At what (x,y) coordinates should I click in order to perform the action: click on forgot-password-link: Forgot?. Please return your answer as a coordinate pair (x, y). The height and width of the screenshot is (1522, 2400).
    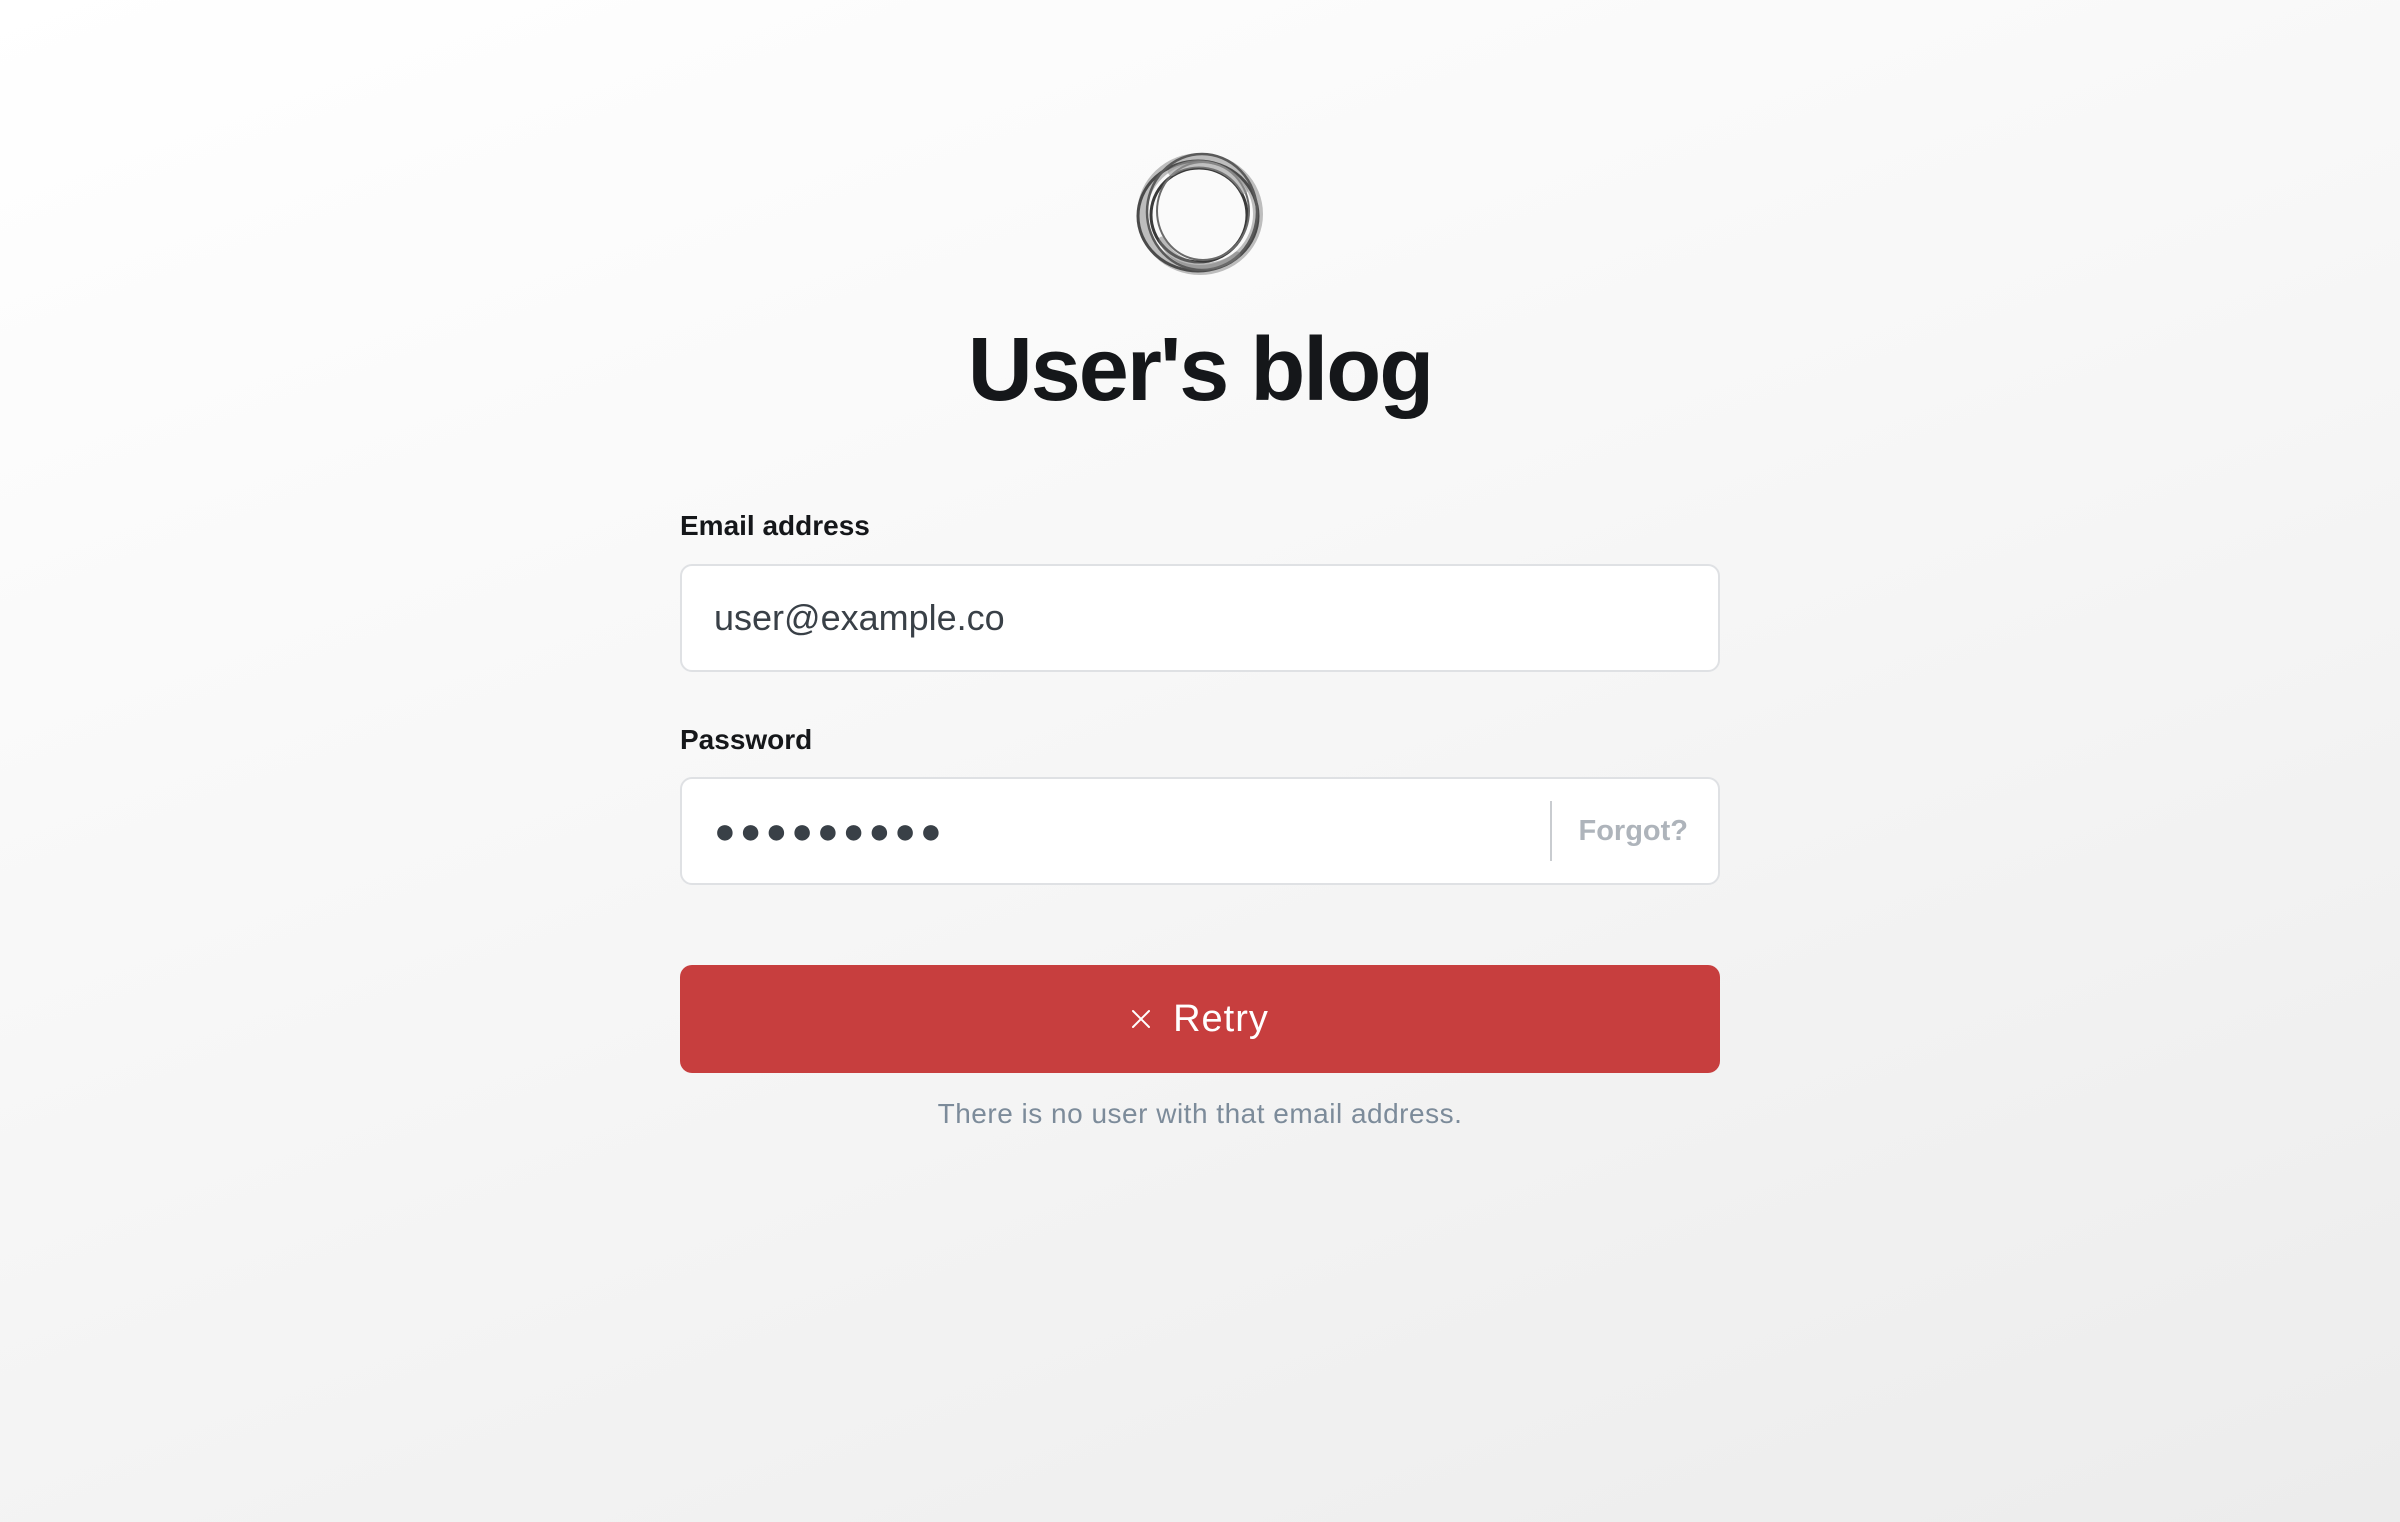
    Looking at the image, I should click on (1633, 831).